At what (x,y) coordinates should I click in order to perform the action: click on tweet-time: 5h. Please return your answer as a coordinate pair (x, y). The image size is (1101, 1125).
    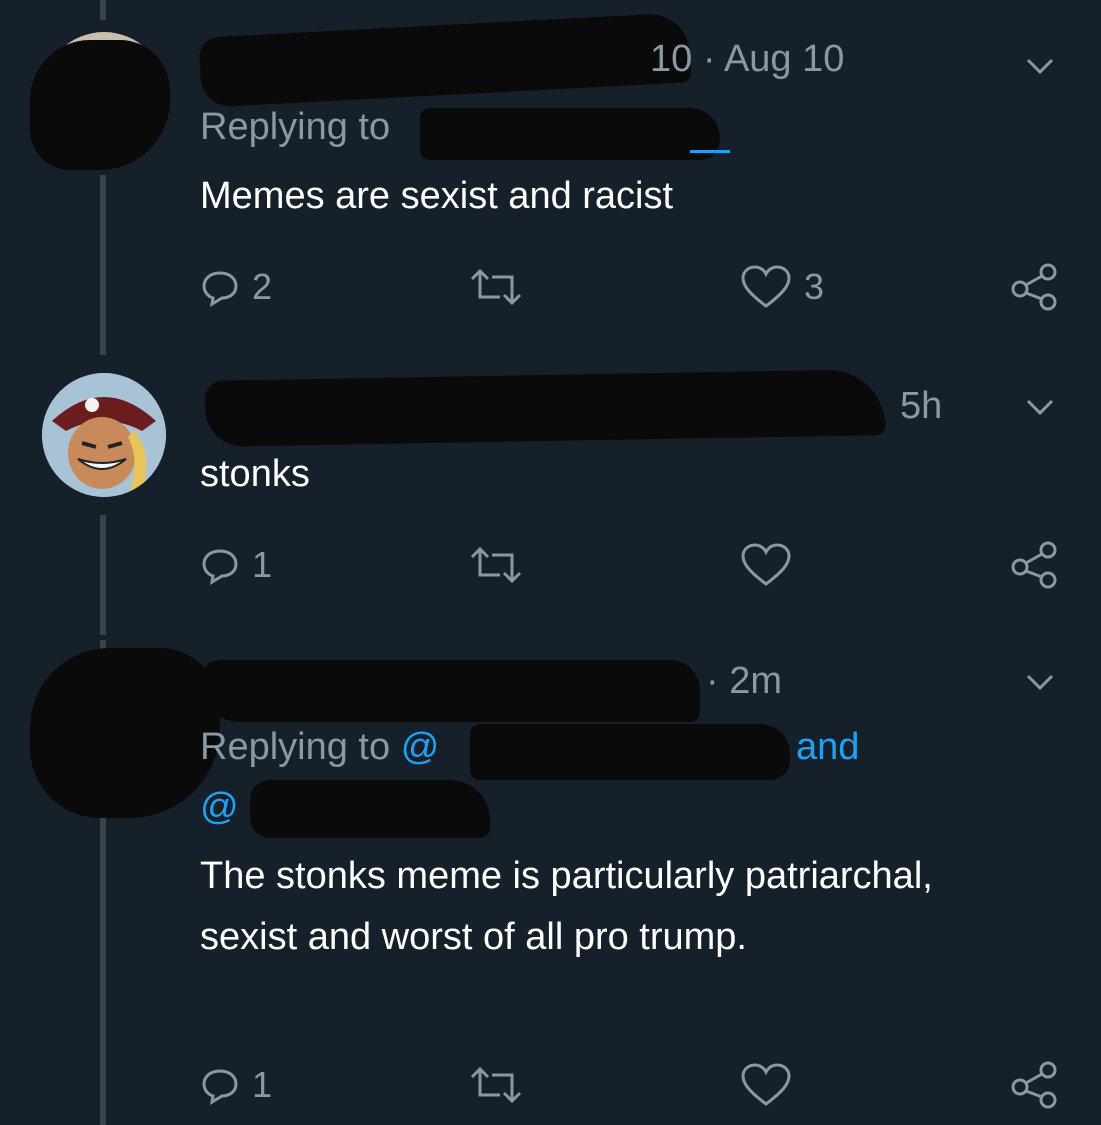
    Looking at the image, I should click on (921, 406).